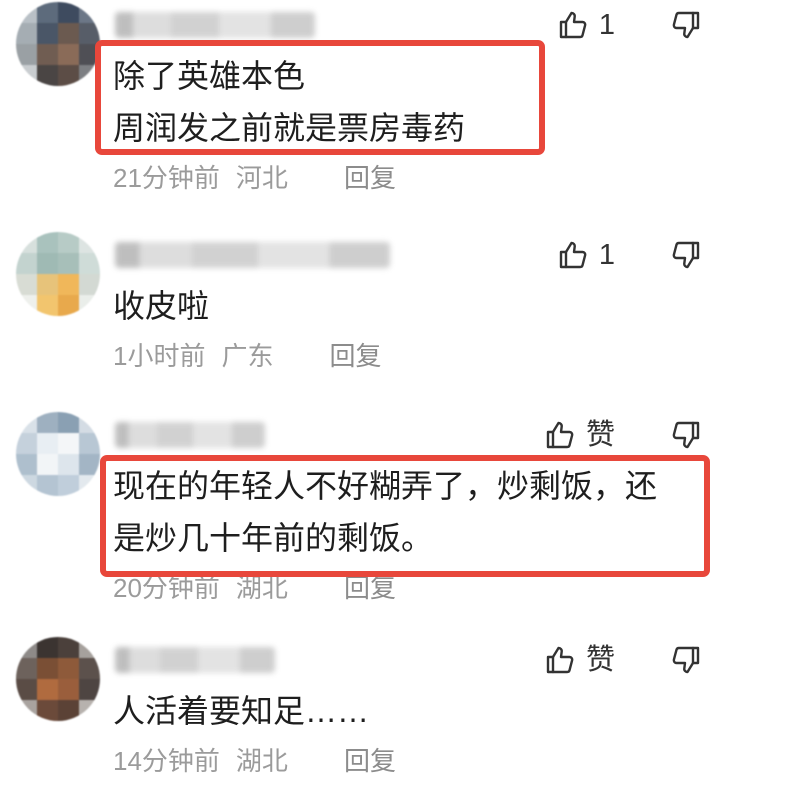 The image size is (786, 791). Describe the element at coordinates (166, 761) in the screenshot. I see `comment-time: 14分钟前` at that location.